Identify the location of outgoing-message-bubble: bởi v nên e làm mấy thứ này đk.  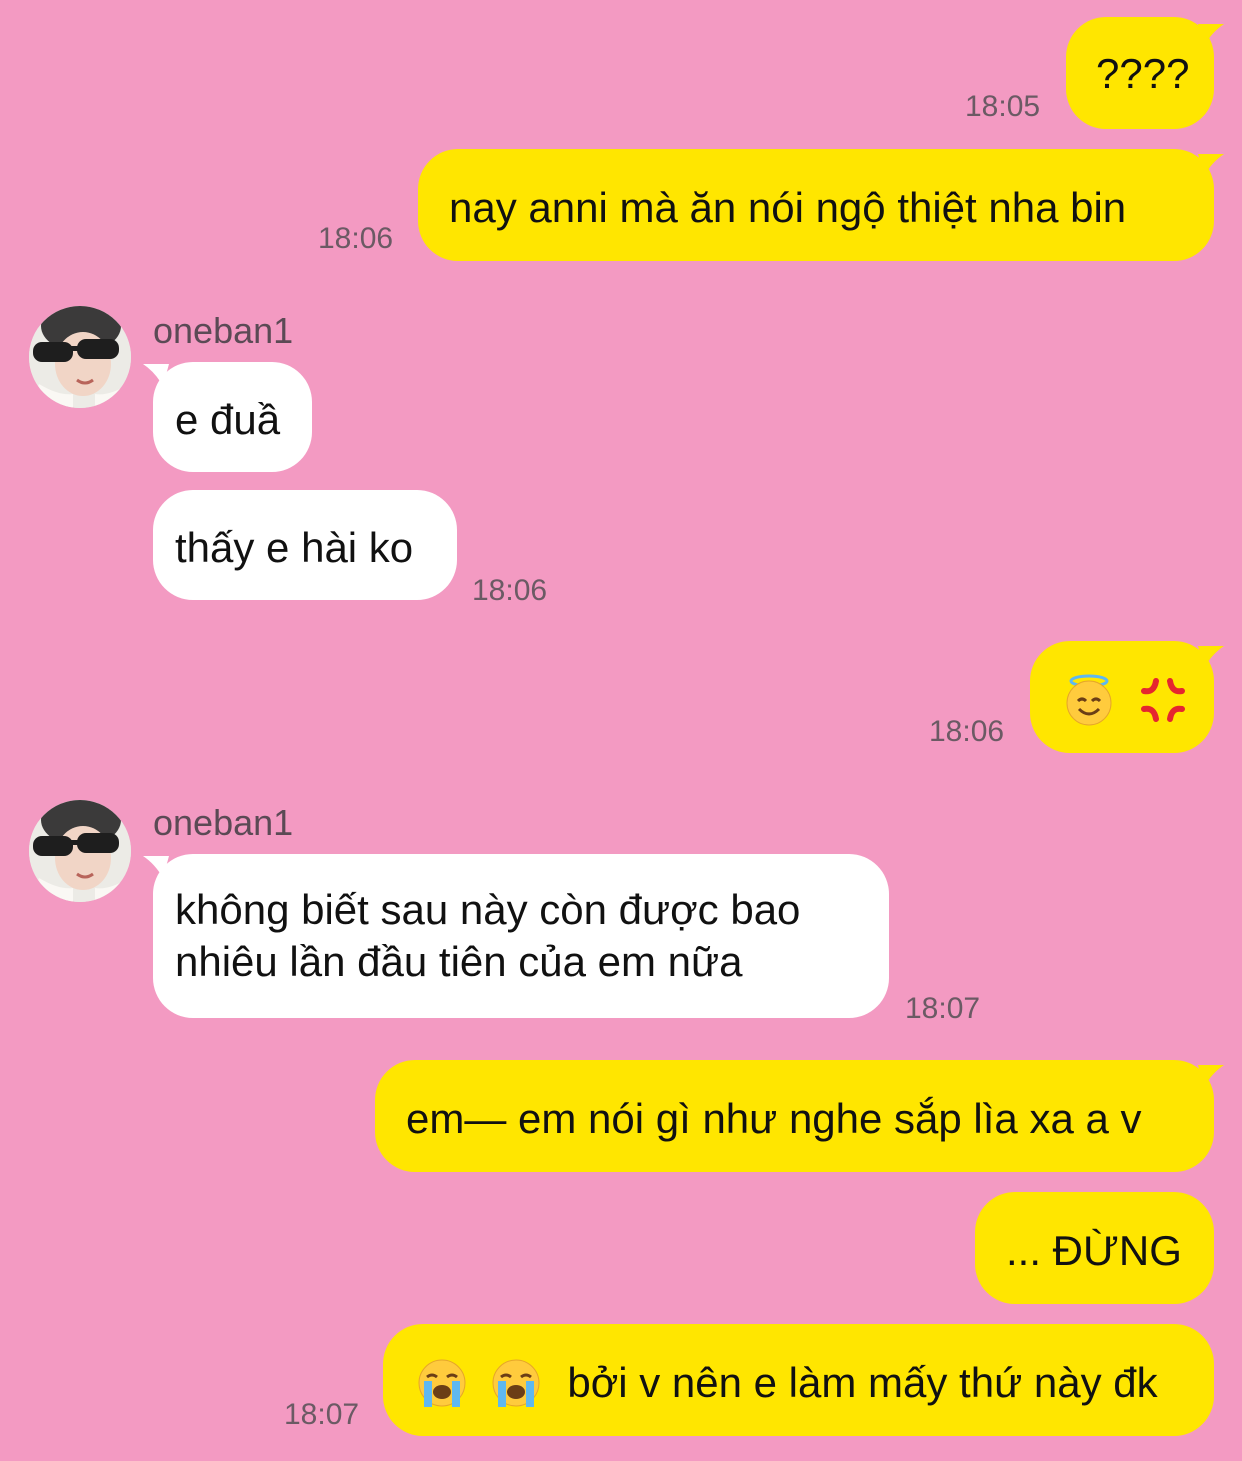
(798, 1380).